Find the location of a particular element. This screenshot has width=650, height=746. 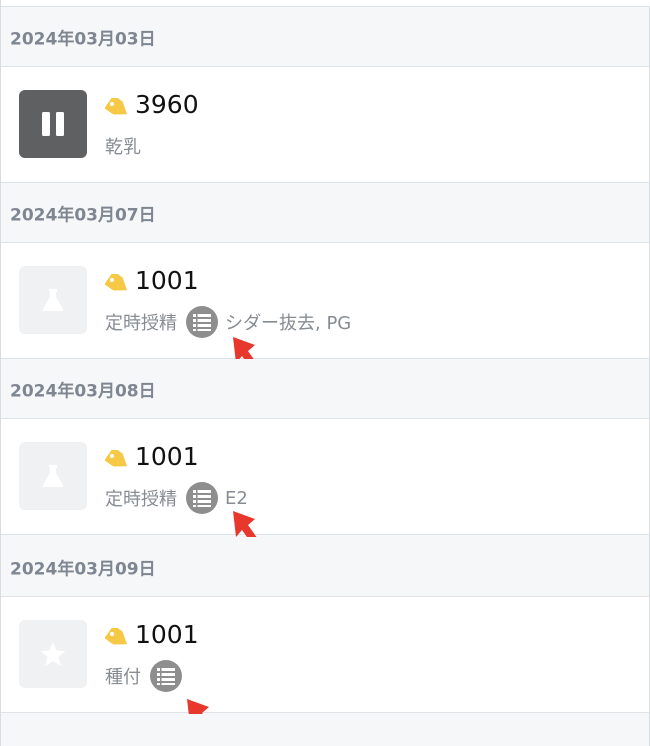

event-label: 乾乳 is located at coordinates (123, 147).